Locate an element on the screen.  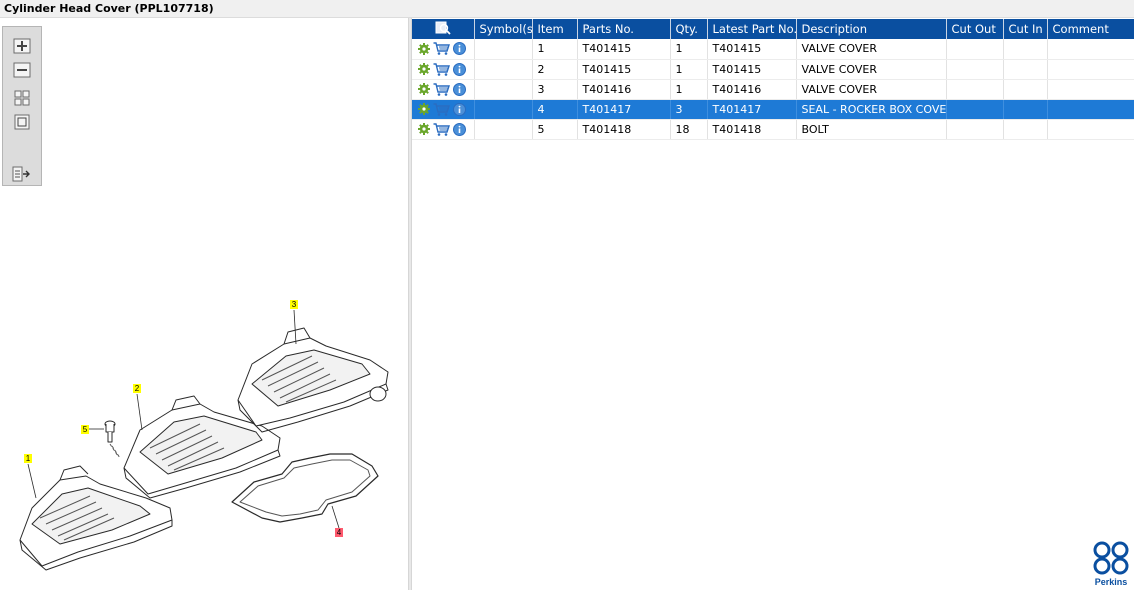
cell-description: VALVE COVER is located at coordinates (871, 49).